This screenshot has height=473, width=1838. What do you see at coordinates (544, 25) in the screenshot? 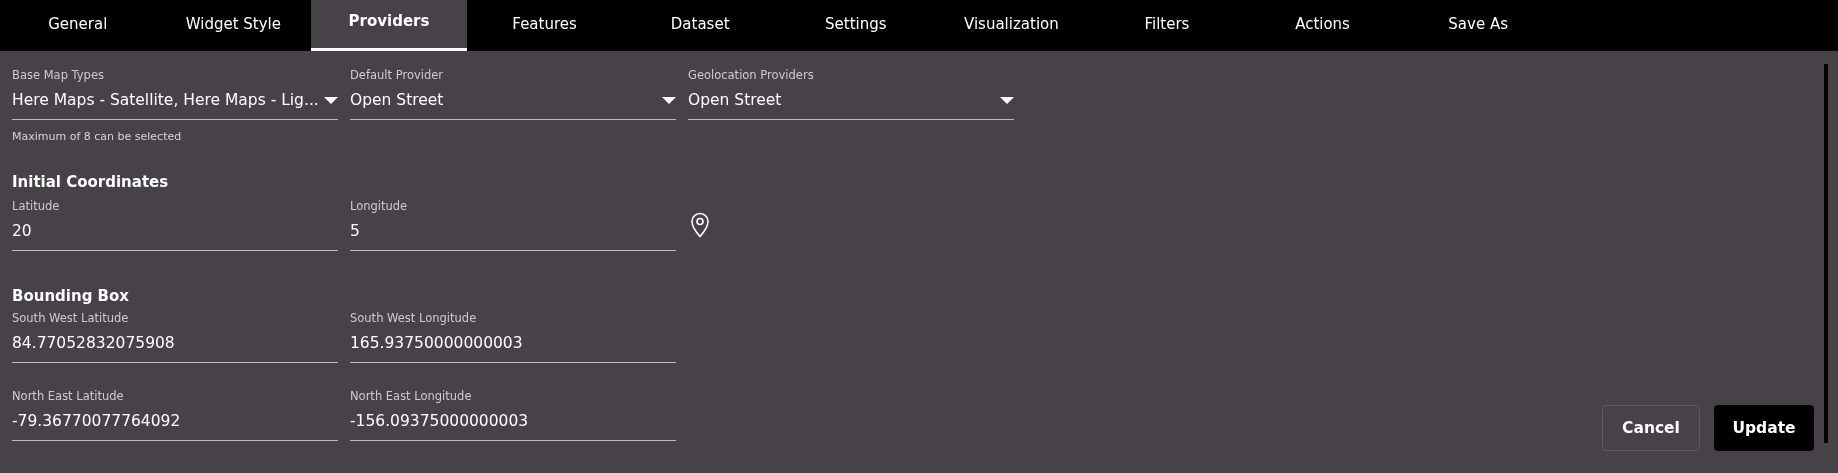
I see `tab: Features` at bounding box center [544, 25].